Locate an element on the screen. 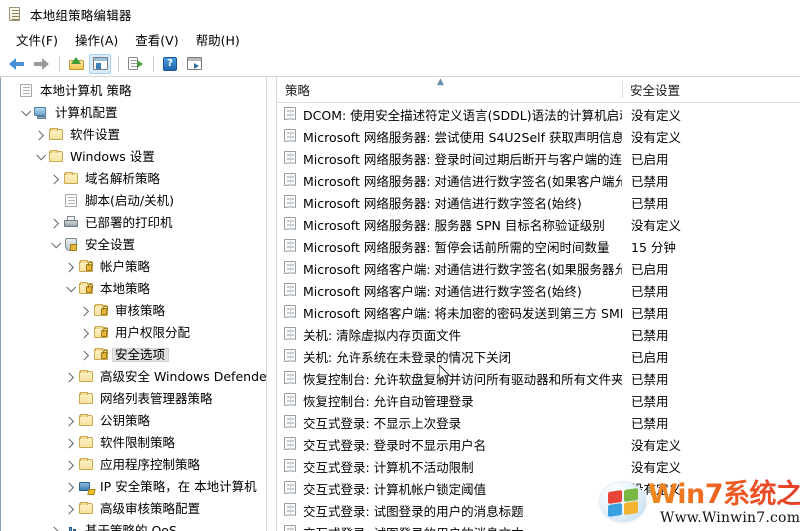 This screenshot has width=800, height=531. policy-name-cell: 恢复控制台: 允许自动管理登录 is located at coordinates (449, 400).